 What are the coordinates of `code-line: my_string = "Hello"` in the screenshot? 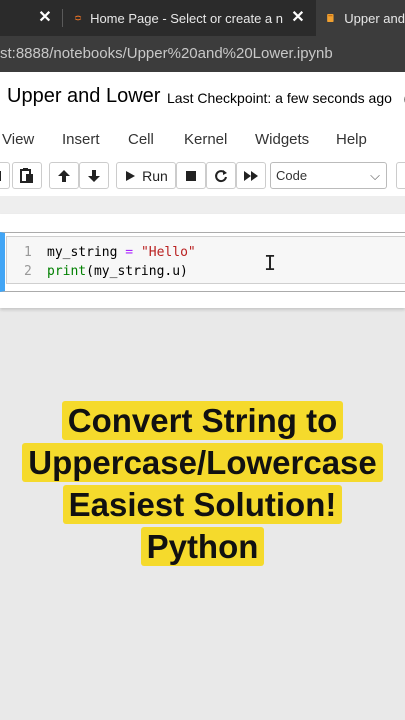 It's located at (121, 252).